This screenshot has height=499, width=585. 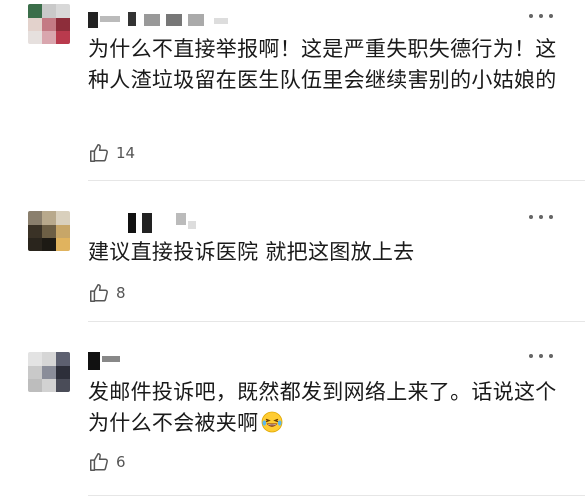 I want to click on like-count: 6, so click(x=121, y=462).